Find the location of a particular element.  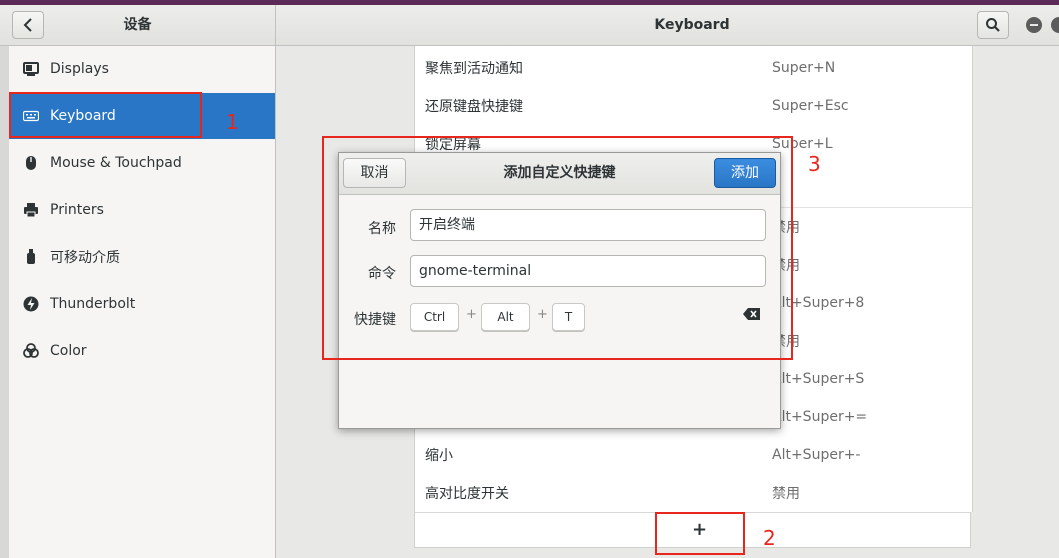

sidebar-item-thunderbolt: Thunderbolt is located at coordinates (142, 304).